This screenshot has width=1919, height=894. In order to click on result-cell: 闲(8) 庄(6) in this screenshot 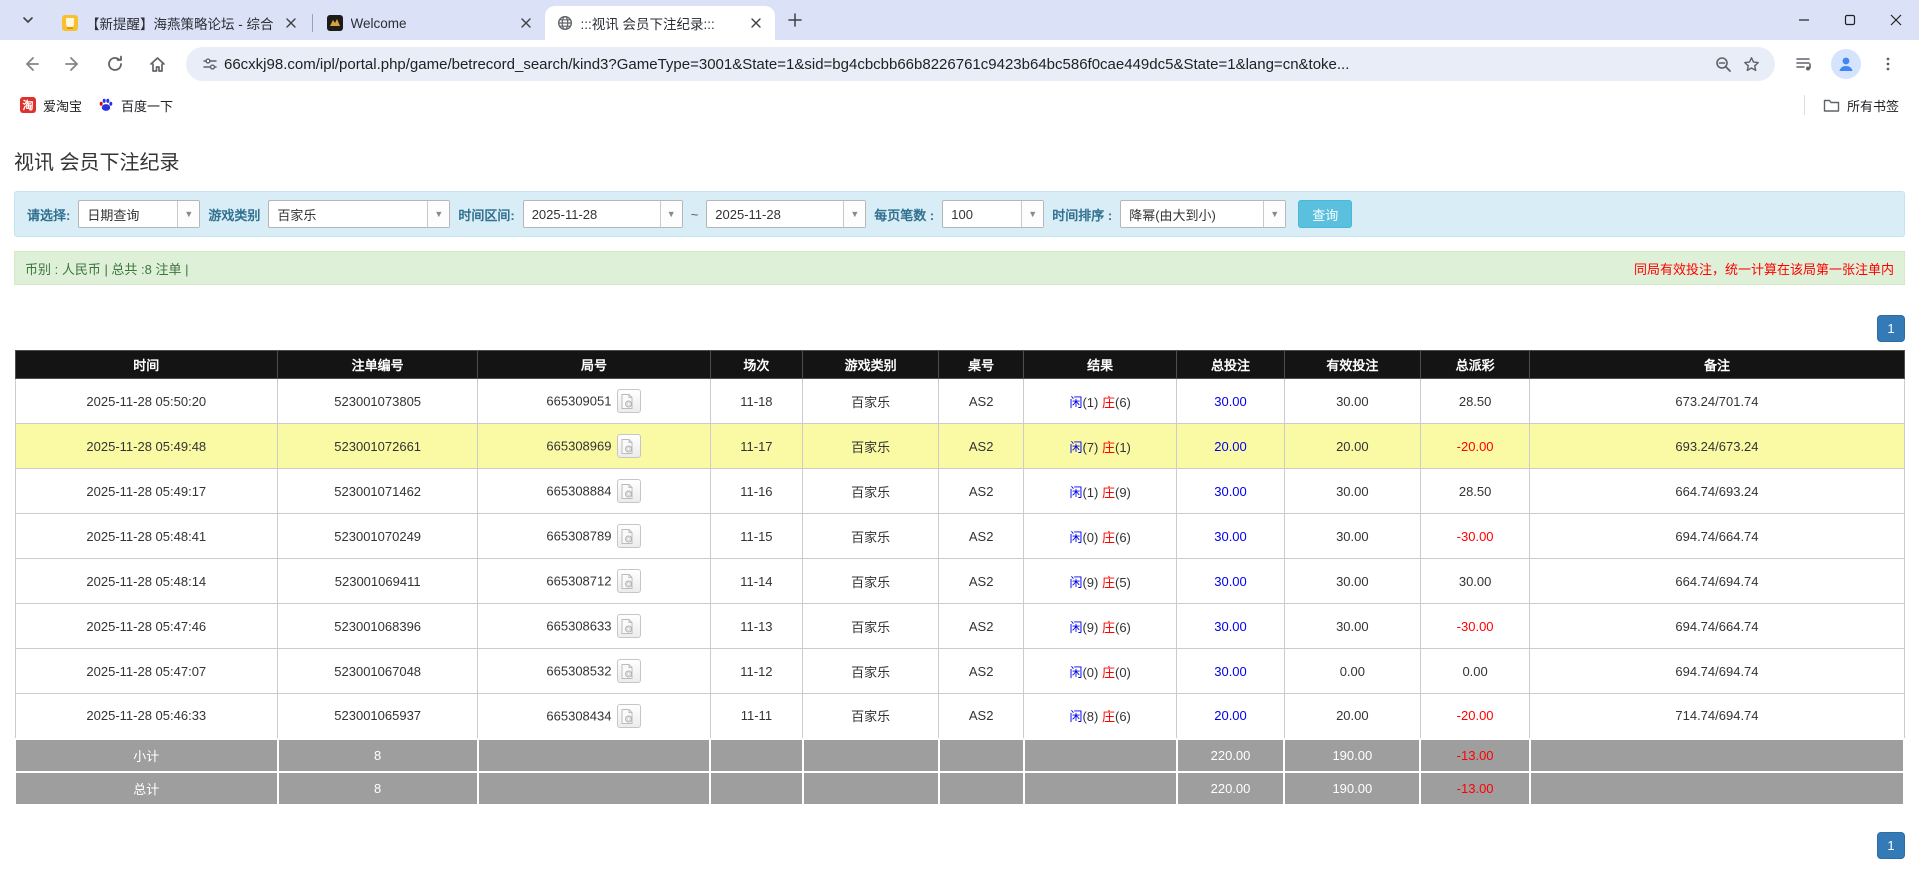, I will do `click(1100, 716)`.